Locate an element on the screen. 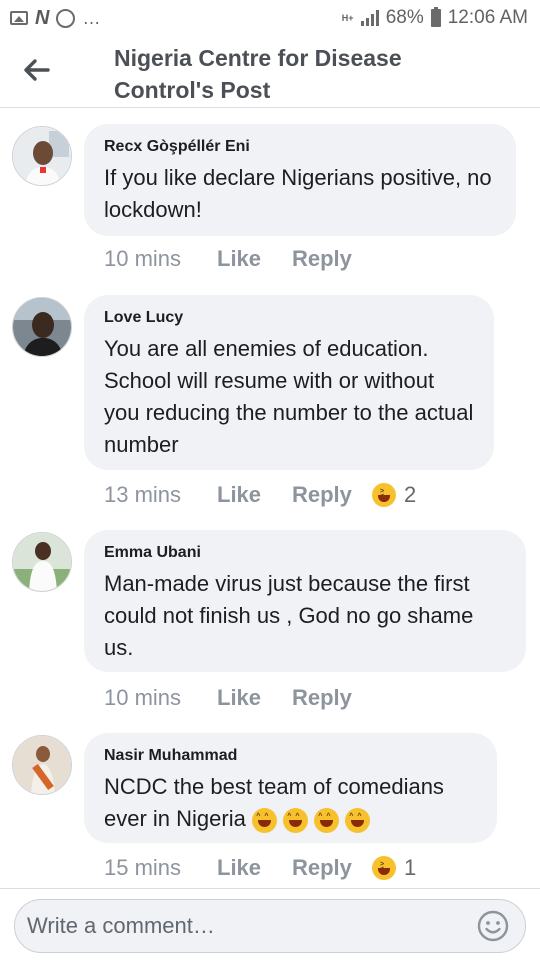 The width and height of the screenshot is (540, 960). comment-input is located at coordinates (247, 926).